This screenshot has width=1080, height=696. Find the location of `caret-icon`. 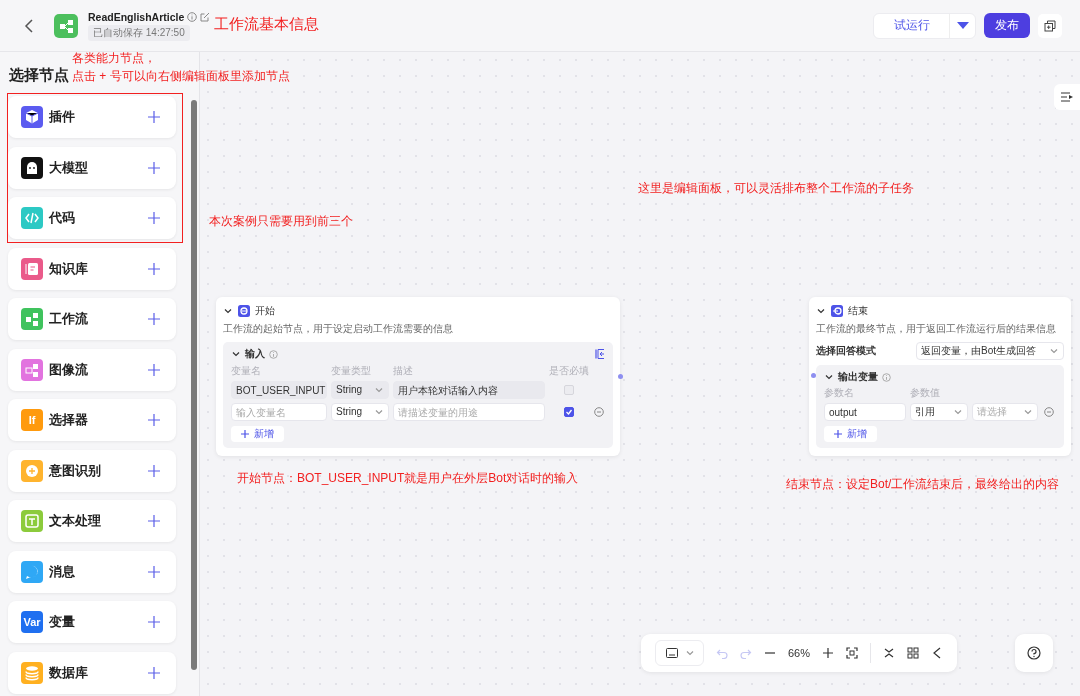

caret-icon is located at coordinates (962, 25).